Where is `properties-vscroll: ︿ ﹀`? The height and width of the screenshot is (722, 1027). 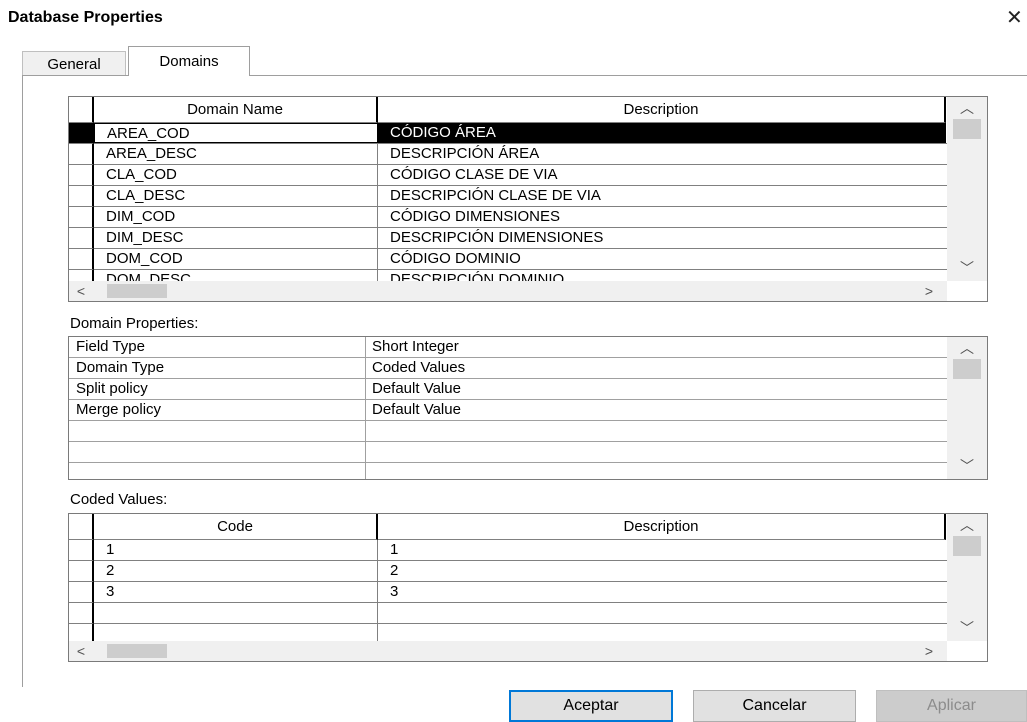 properties-vscroll: ︿ ﹀ is located at coordinates (967, 408).